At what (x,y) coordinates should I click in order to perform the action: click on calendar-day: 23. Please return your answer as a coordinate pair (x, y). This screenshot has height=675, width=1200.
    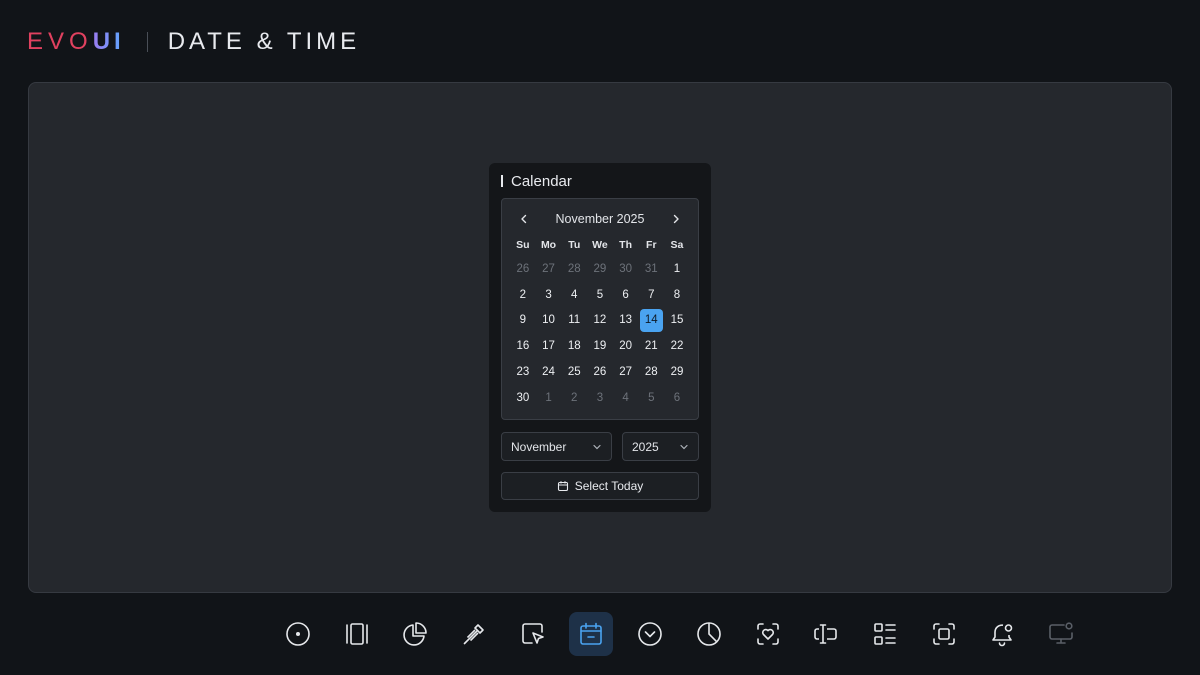
    Looking at the image, I should click on (523, 372).